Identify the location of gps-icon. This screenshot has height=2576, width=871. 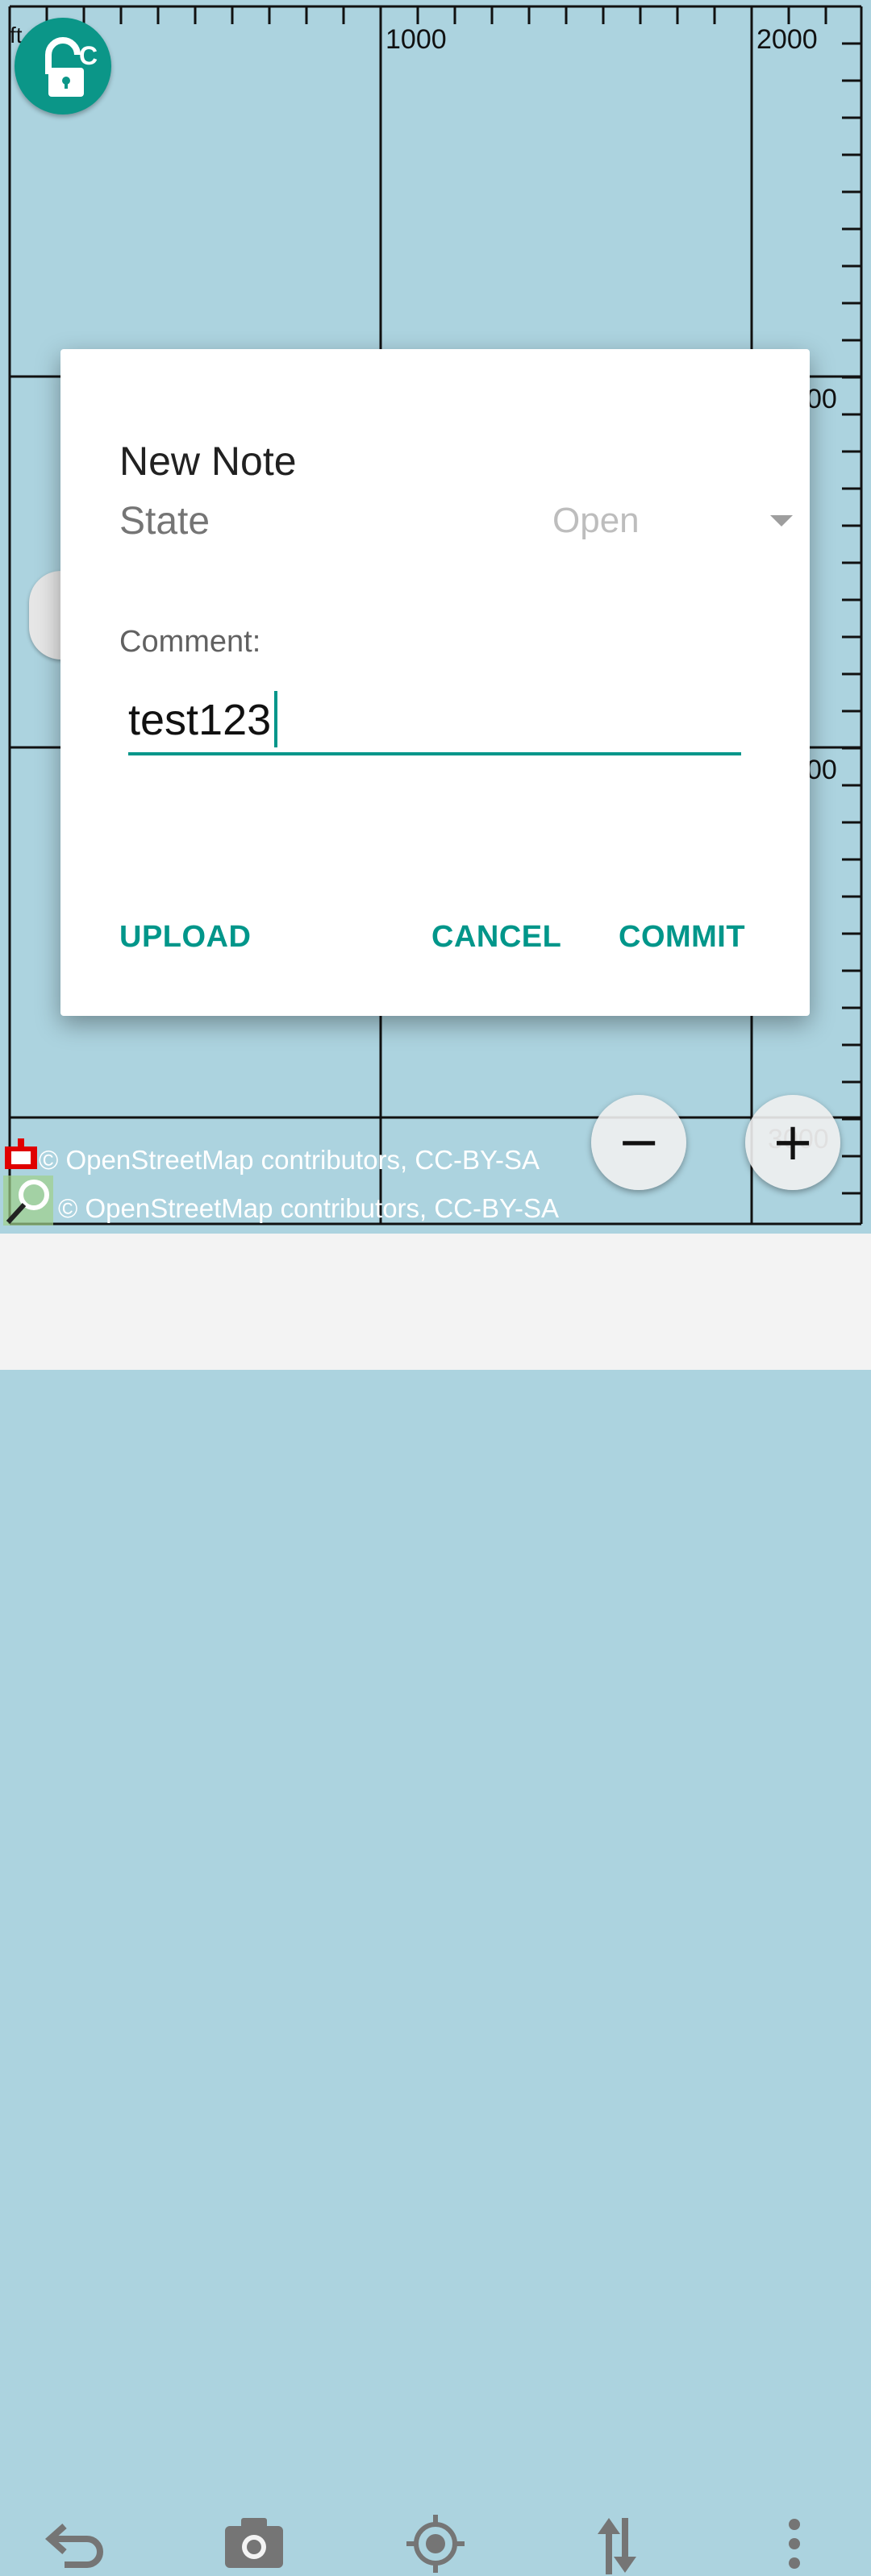
(435, 2543).